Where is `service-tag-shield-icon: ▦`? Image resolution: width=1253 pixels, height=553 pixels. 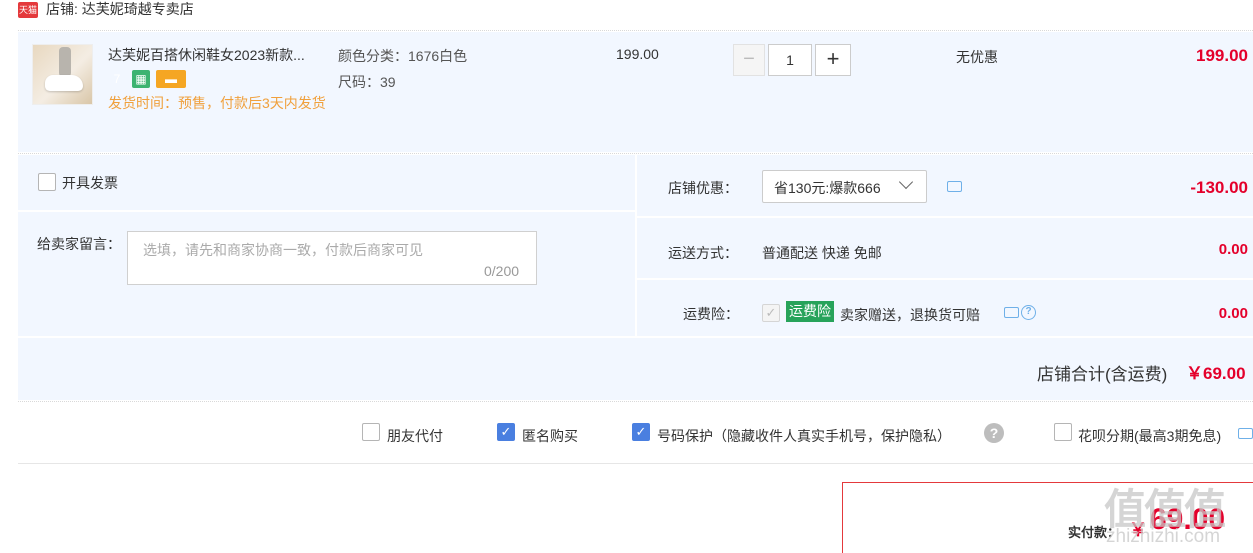
service-tag-shield-icon: ▦ is located at coordinates (141, 79).